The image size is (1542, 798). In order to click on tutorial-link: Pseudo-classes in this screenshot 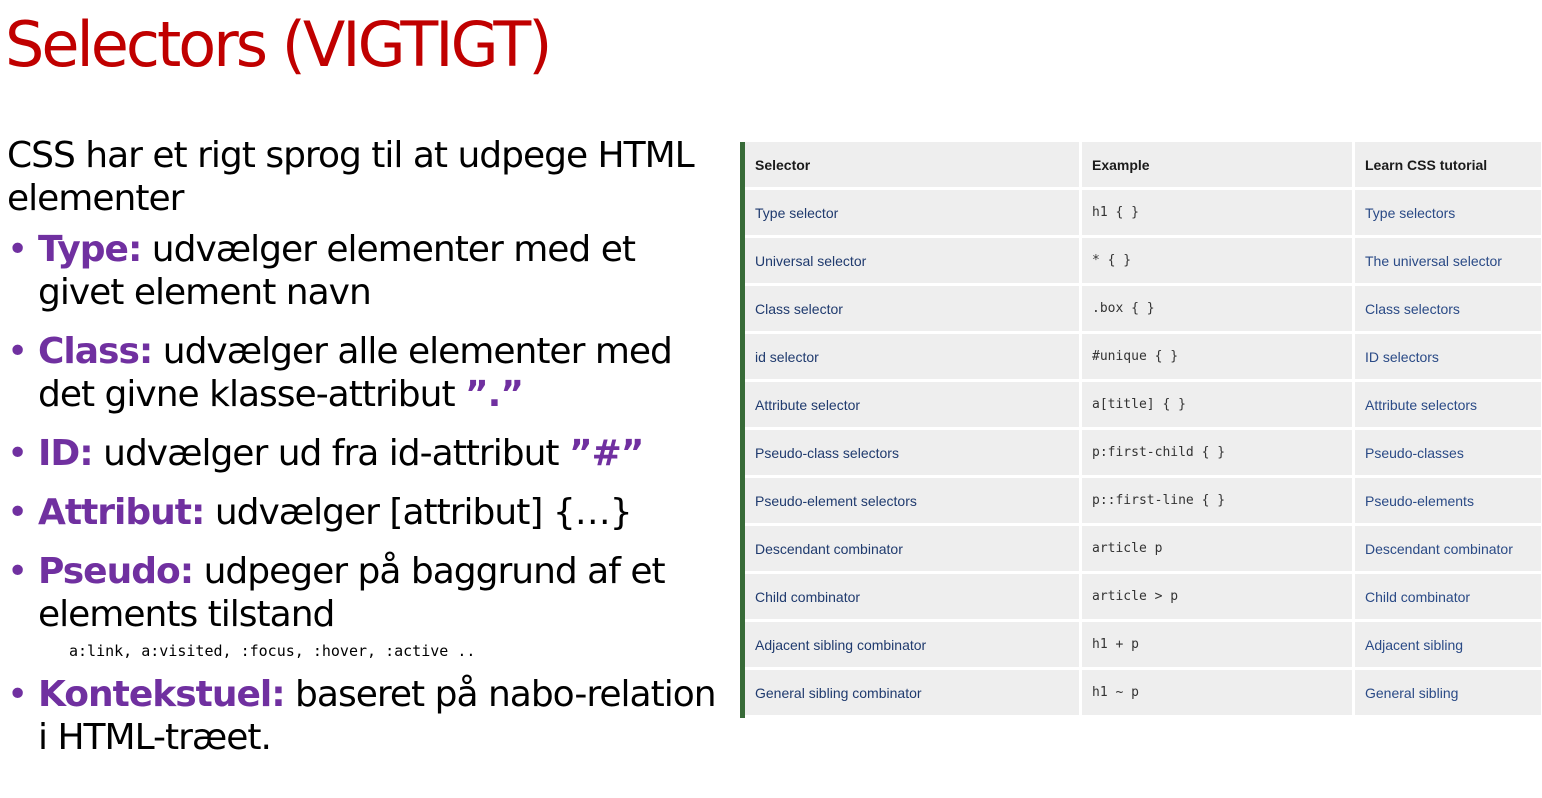, I will do `click(1448, 454)`.